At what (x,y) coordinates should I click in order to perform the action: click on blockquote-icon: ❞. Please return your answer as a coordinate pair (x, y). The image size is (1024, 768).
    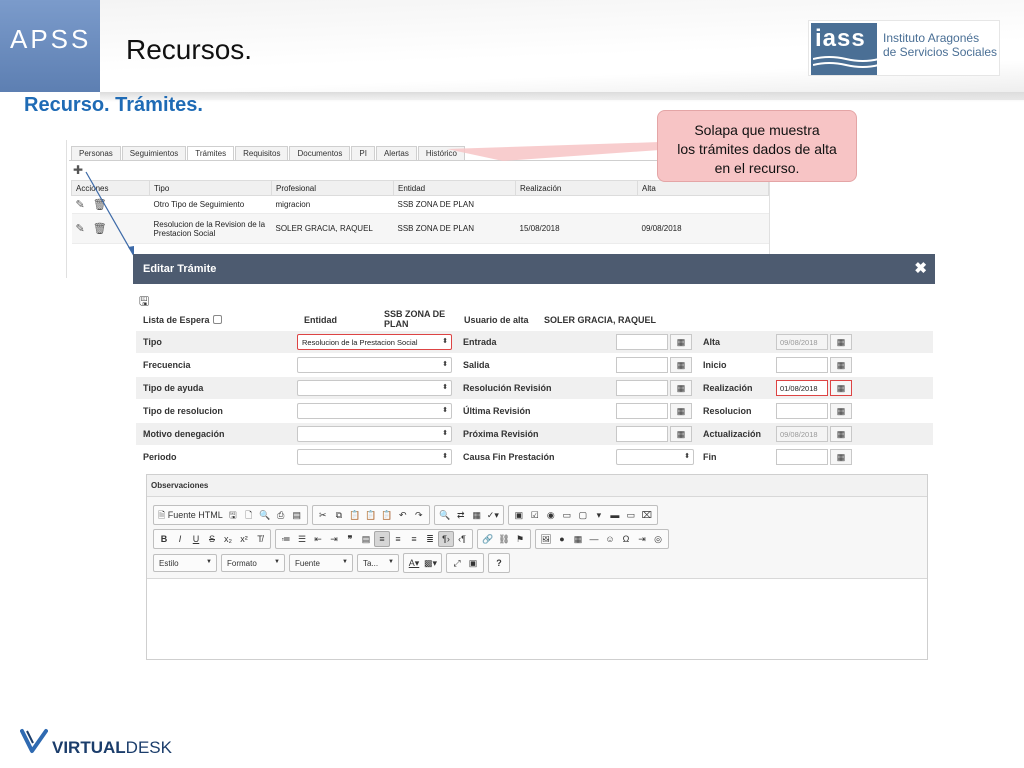
    Looking at the image, I should click on (350, 539).